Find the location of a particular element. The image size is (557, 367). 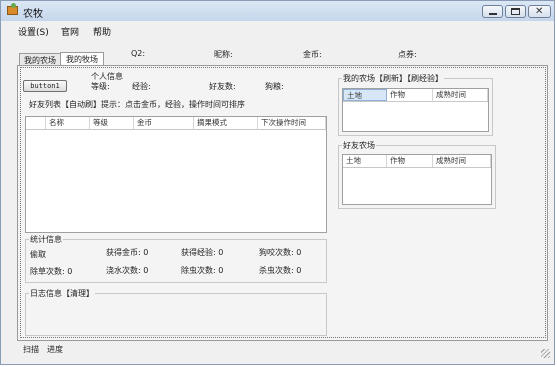

col-level: 等级 is located at coordinates (112, 123).